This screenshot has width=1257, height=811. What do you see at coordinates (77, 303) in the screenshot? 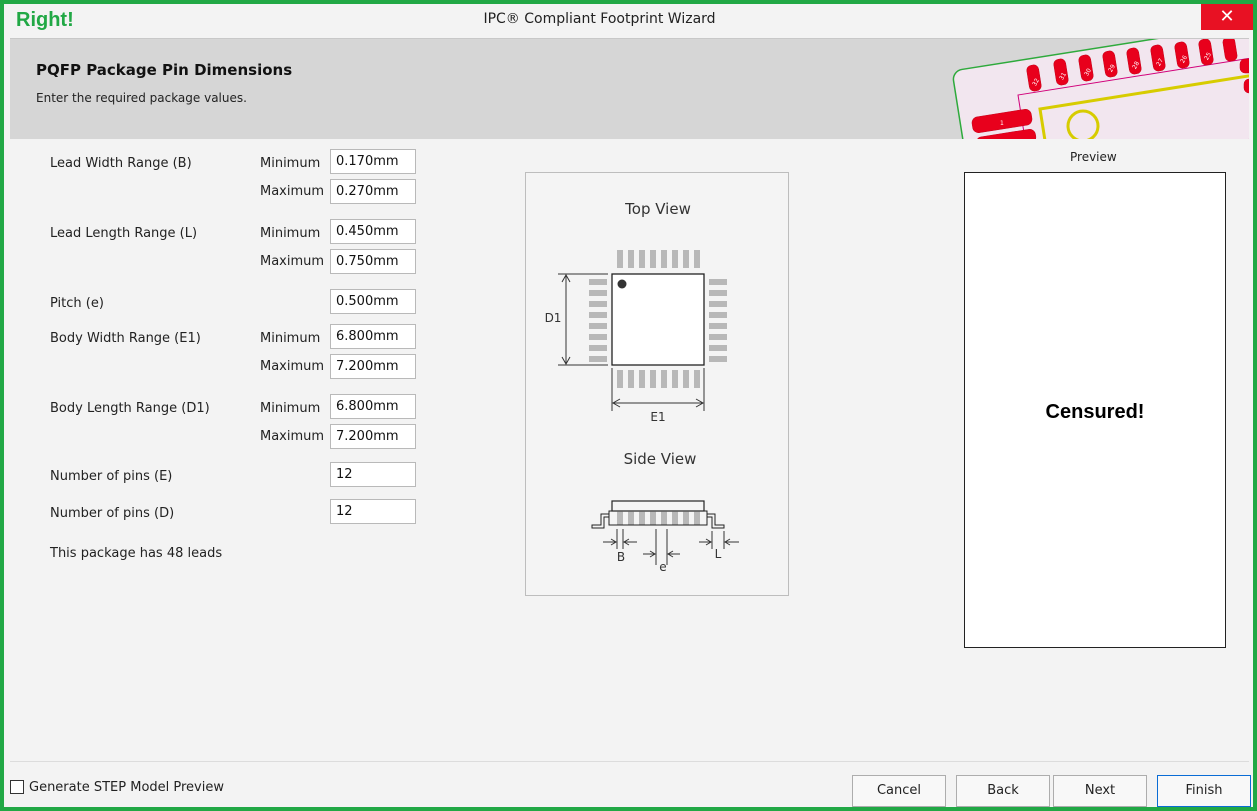
I see `pitch-label: Pitch (e)` at bounding box center [77, 303].